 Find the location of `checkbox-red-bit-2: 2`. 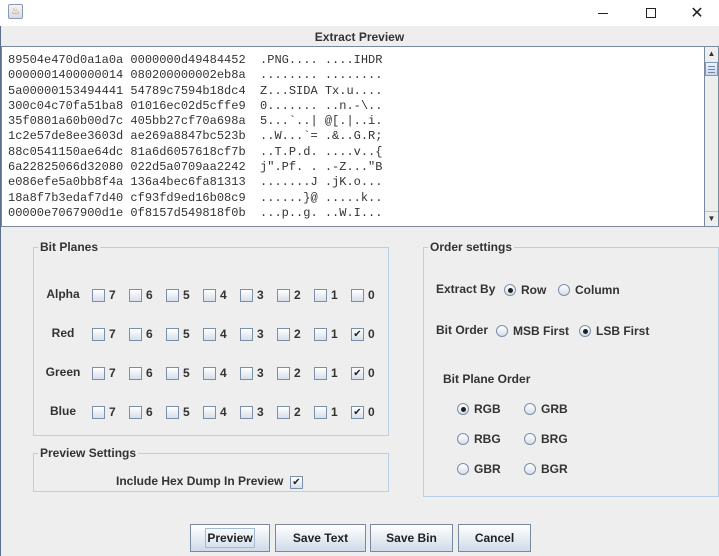

checkbox-red-bit-2: 2 is located at coordinates (289, 334).